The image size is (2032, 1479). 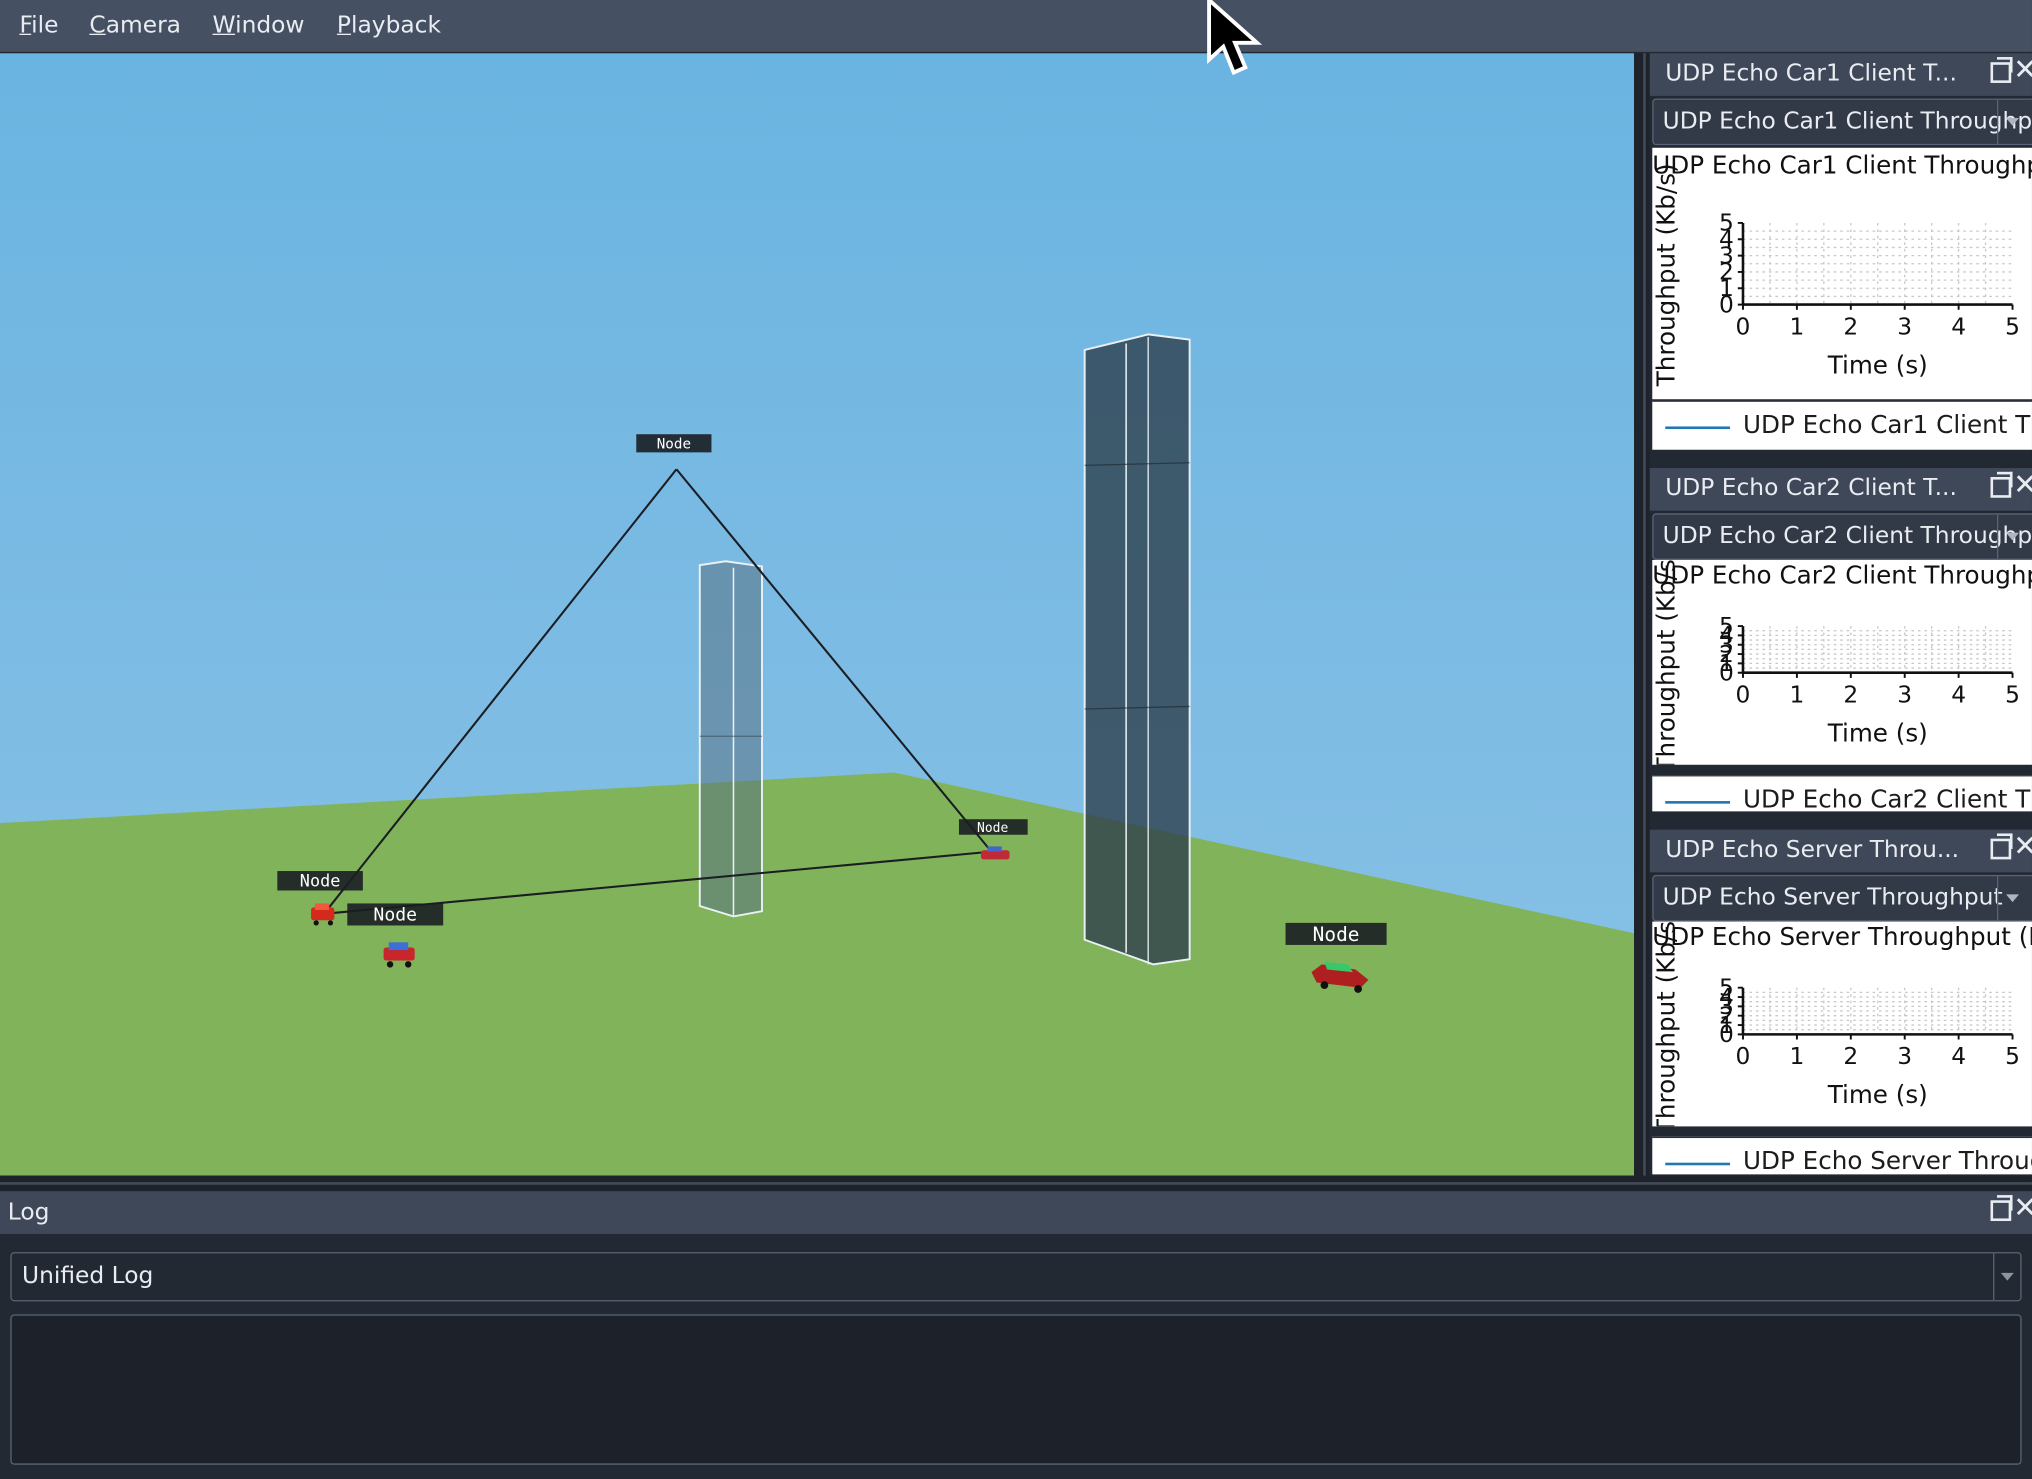 I want to click on node-label-car1: Node, so click(x=320, y=881).